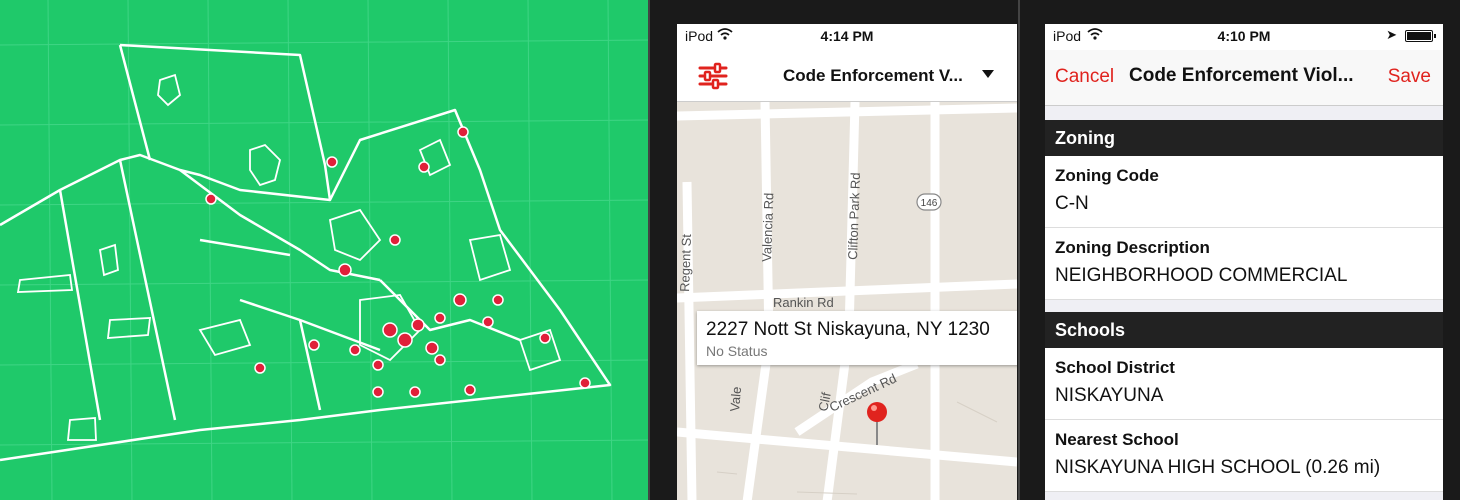 The height and width of the screenshot is (500, 1460). What do you see at coordinates (713, 76) in the screenshot?
I see `sliders-icon` at bounding box center [713, 76].